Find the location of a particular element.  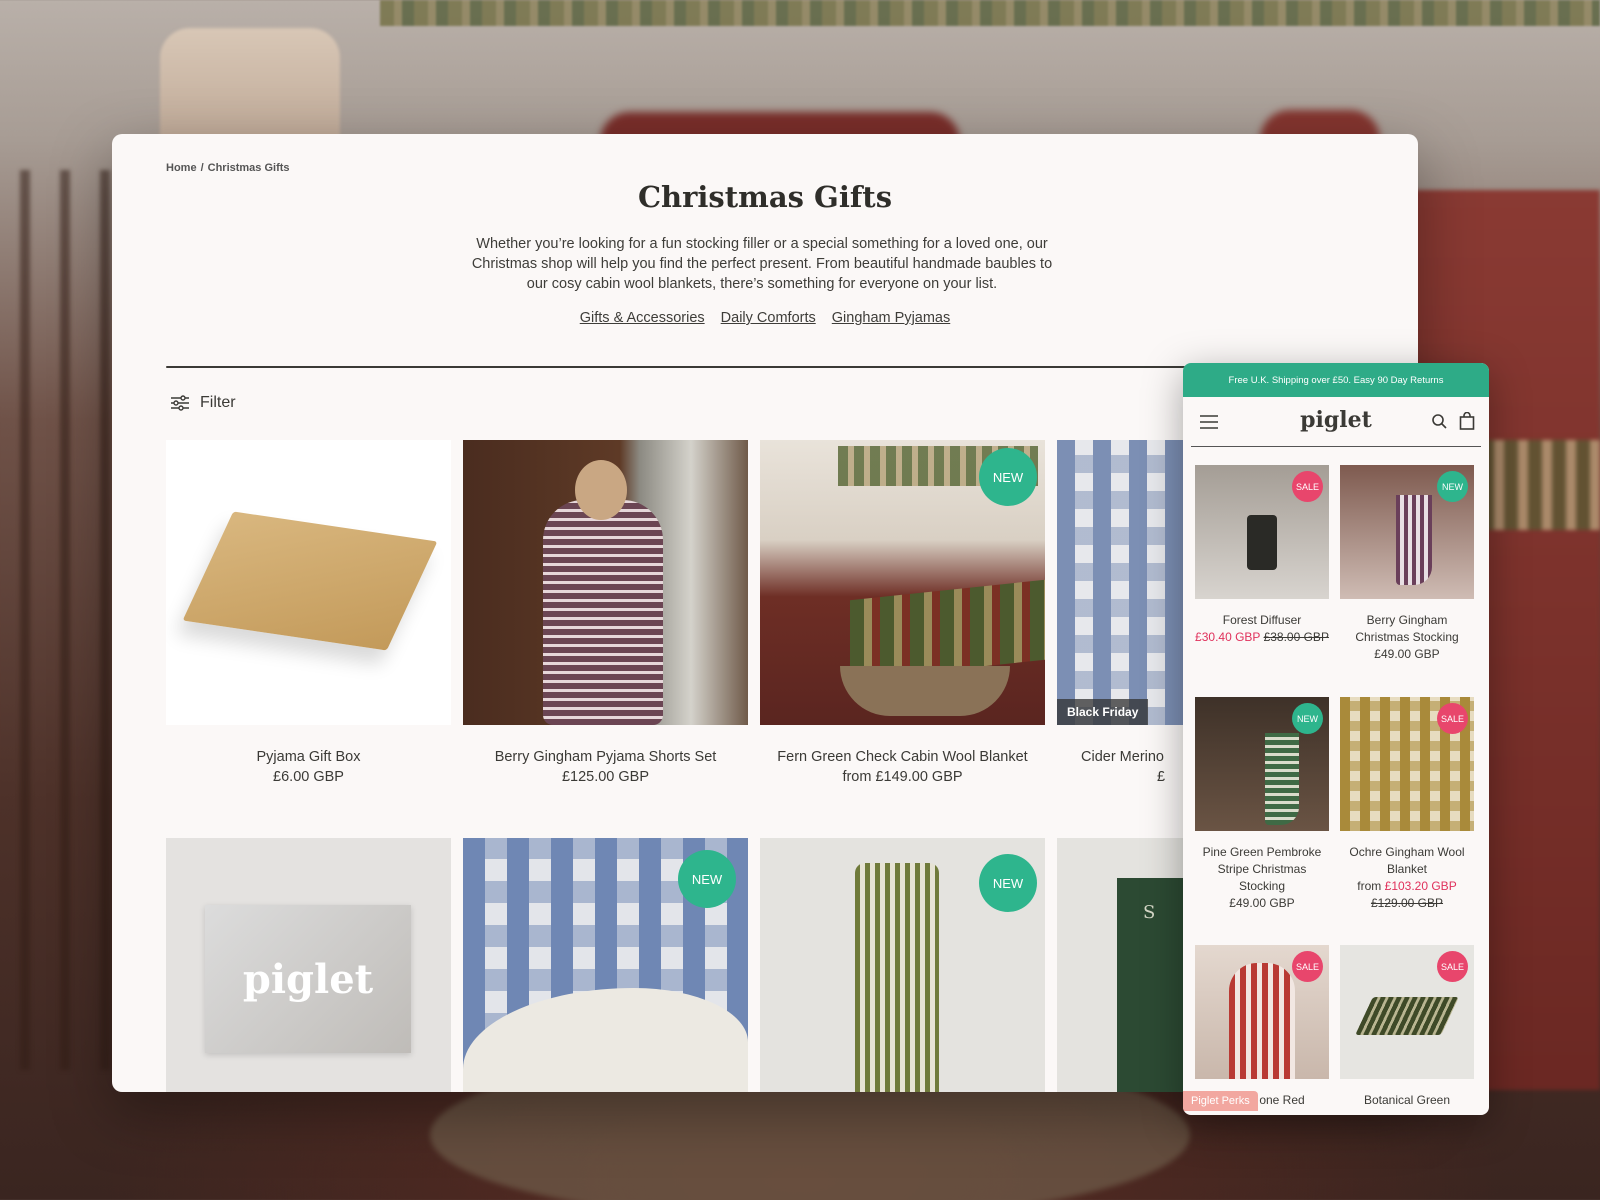

mobile-product-name: Forest Diffuser is located at coordinates (1262, 620).